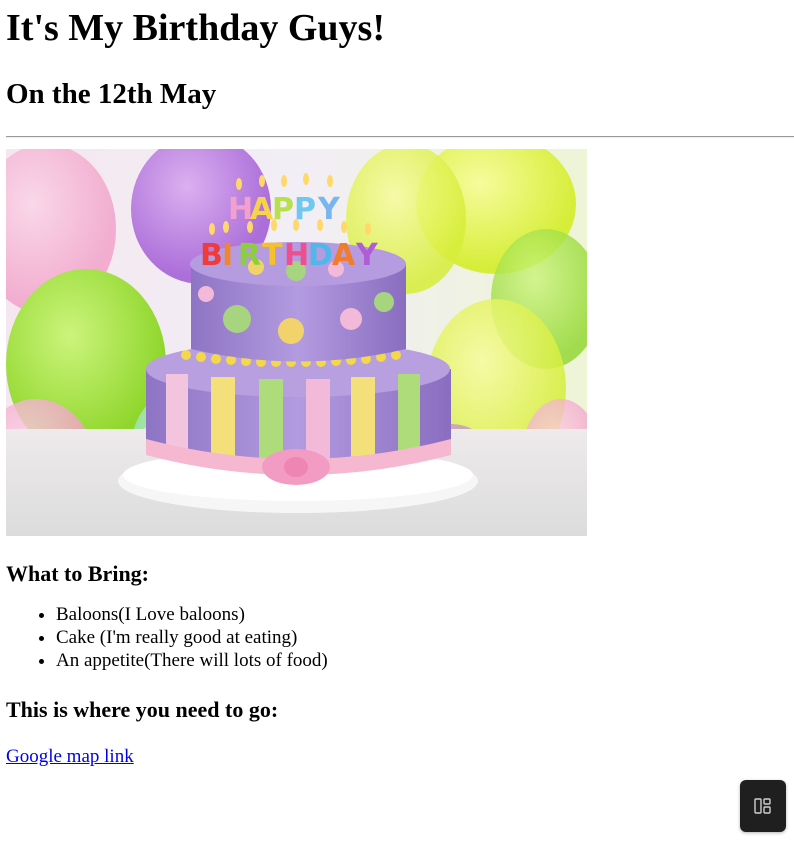  I want to click on list-item: Baloons(I Love baloons), so click(422, 614).